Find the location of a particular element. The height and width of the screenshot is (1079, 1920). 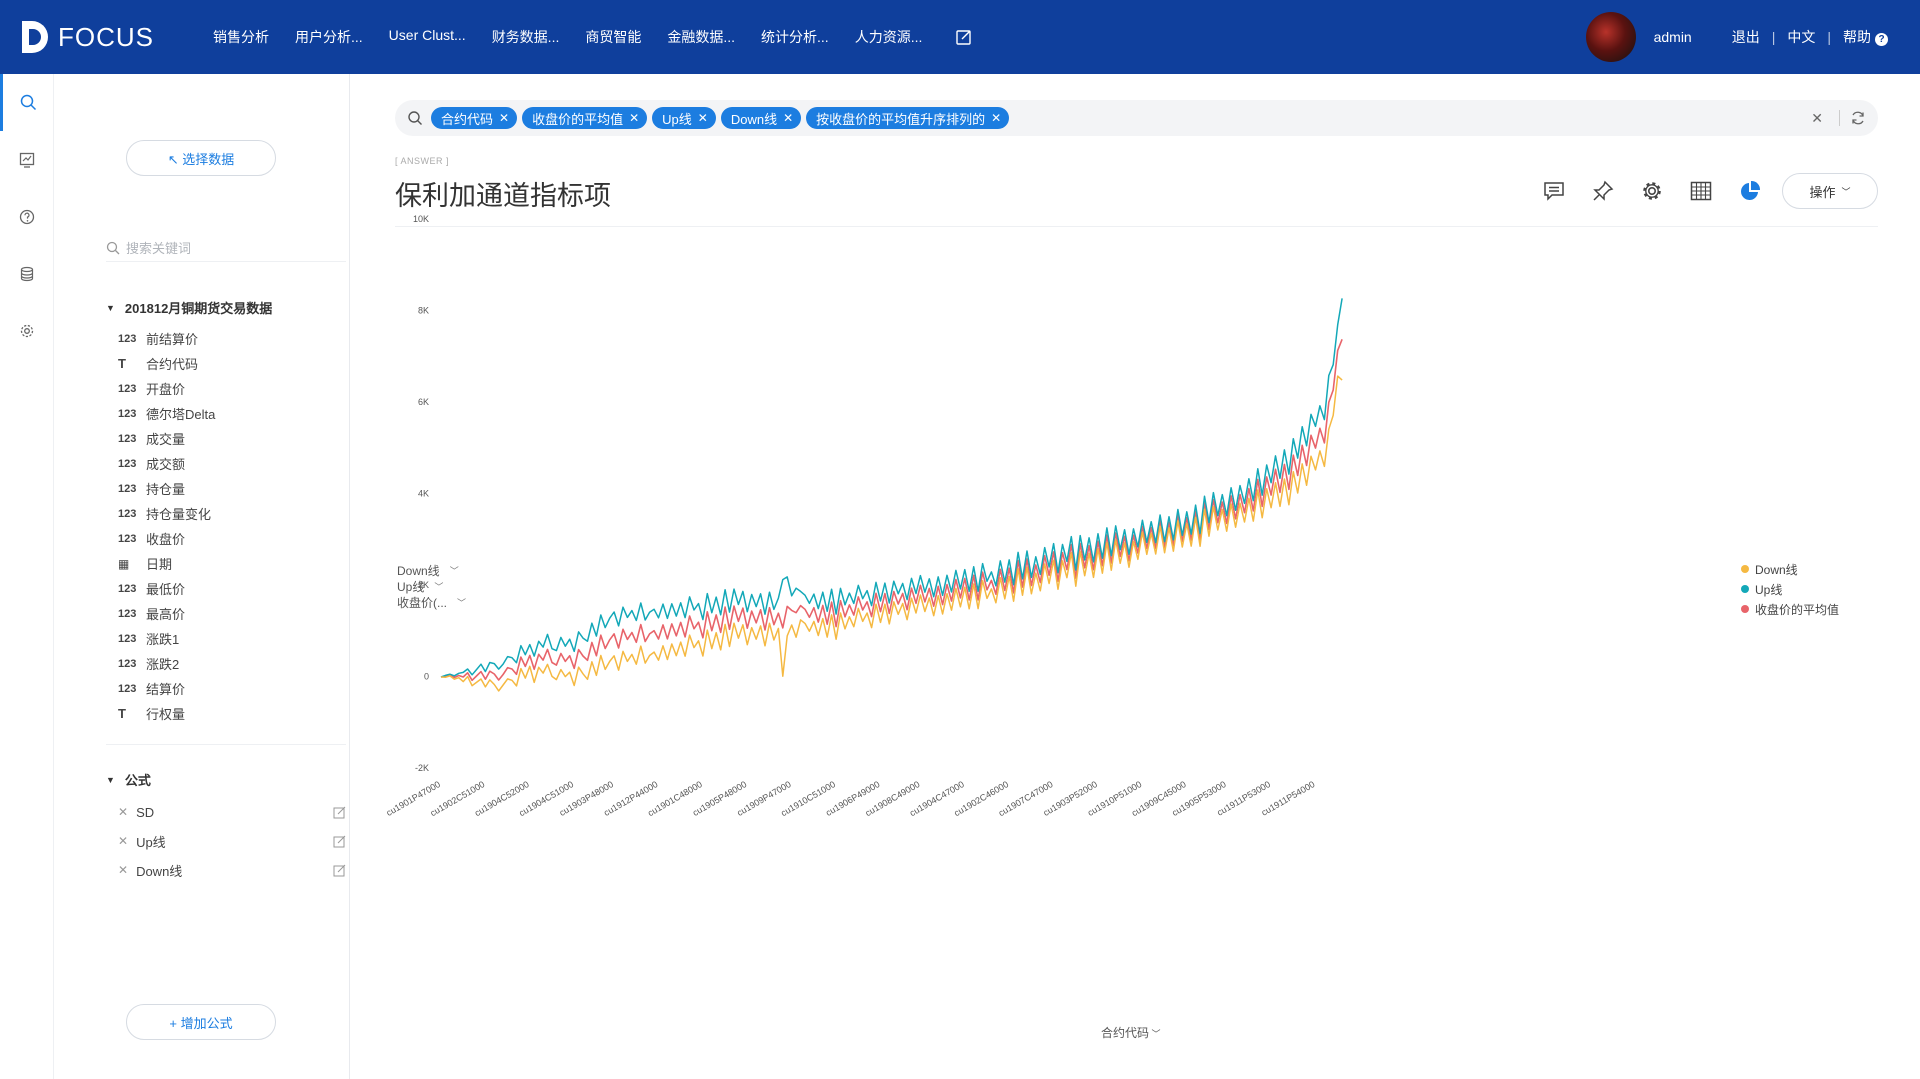

field-item: 123 持仓量变化 is located at coordinates (166, 513).